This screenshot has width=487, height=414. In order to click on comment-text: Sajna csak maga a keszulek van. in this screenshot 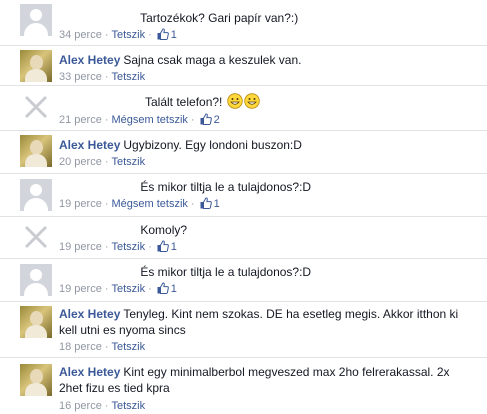, I will do `click(212, 60)`.